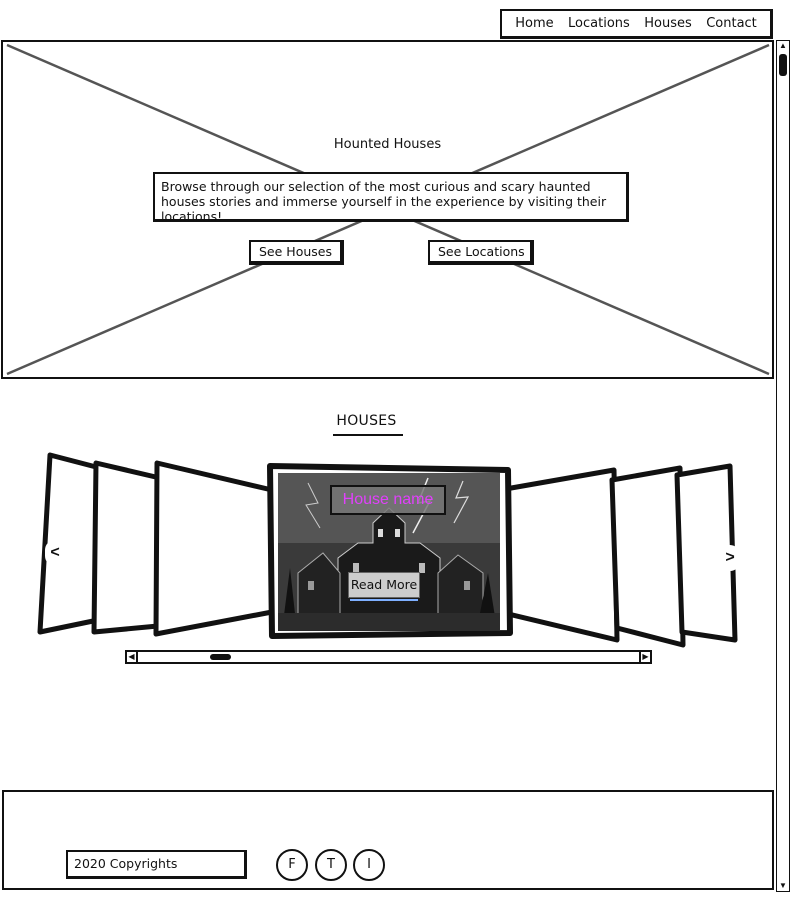  I want to click on scroll-left-icon: ◀, so click(132, 657).